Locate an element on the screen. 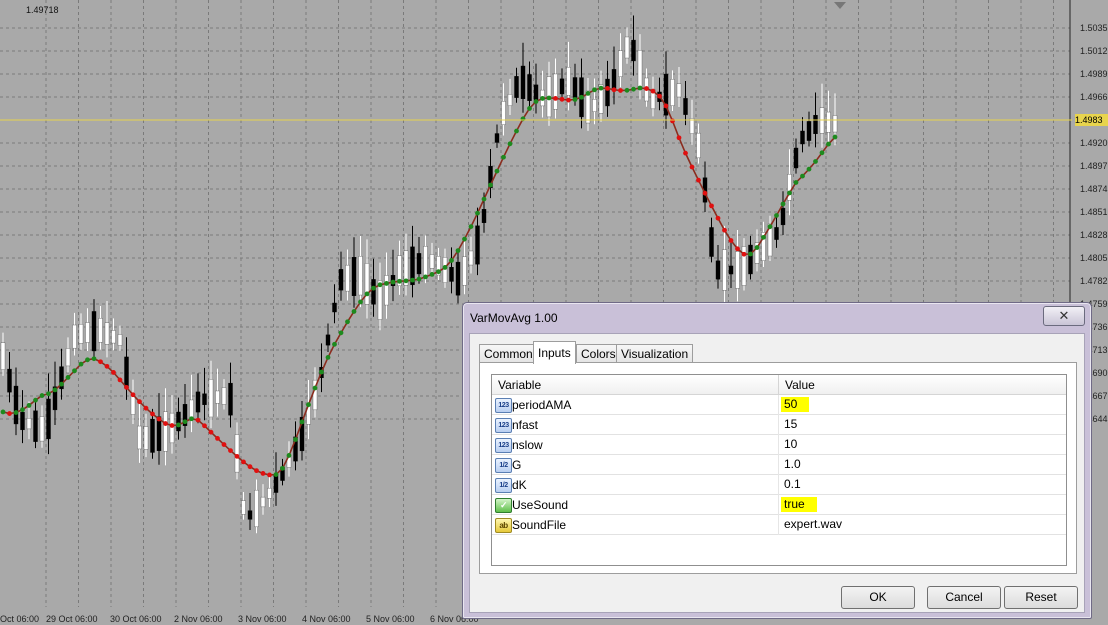 The height and width of the screenshot is (625, 1108). y-axis-label: 1.5012 is located at coordinates (1094, 51).